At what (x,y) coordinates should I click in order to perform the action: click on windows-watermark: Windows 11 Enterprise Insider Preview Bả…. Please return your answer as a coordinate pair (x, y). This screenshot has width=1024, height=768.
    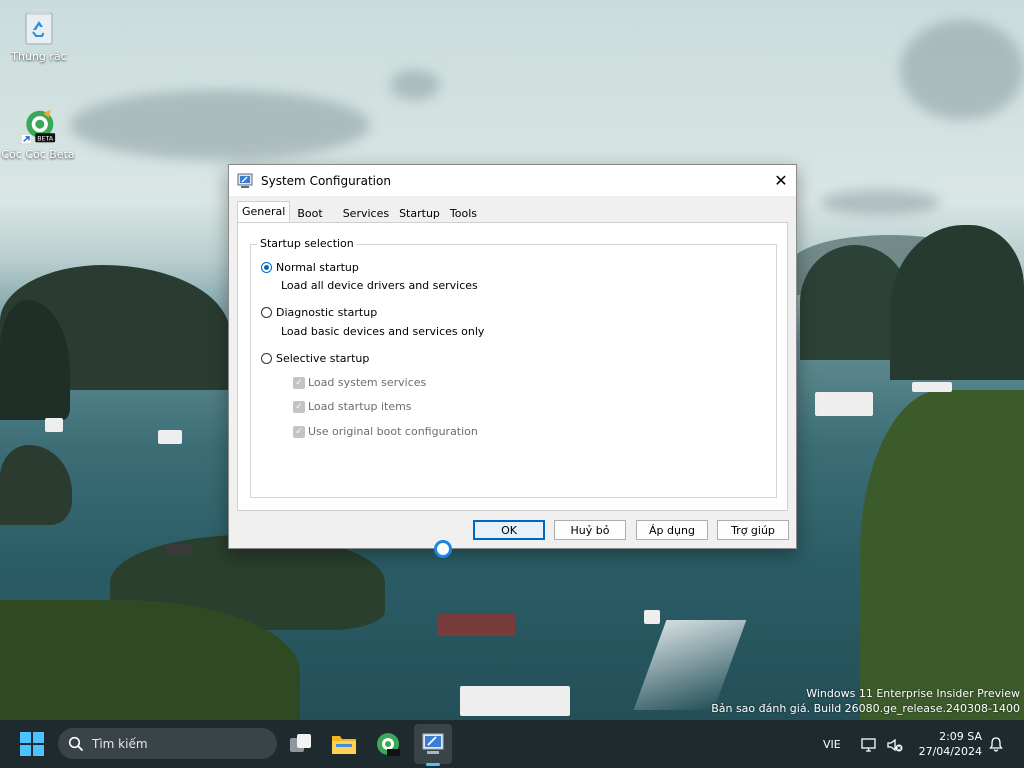
    Looking at the image, I should click on (865, 701).